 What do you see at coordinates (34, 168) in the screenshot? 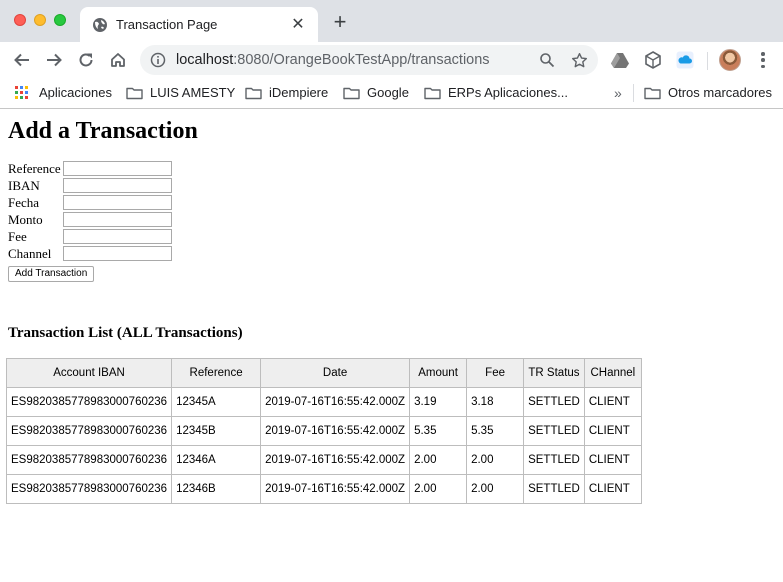
I see `reference-label: Reference` at bounding box center [34, 168].